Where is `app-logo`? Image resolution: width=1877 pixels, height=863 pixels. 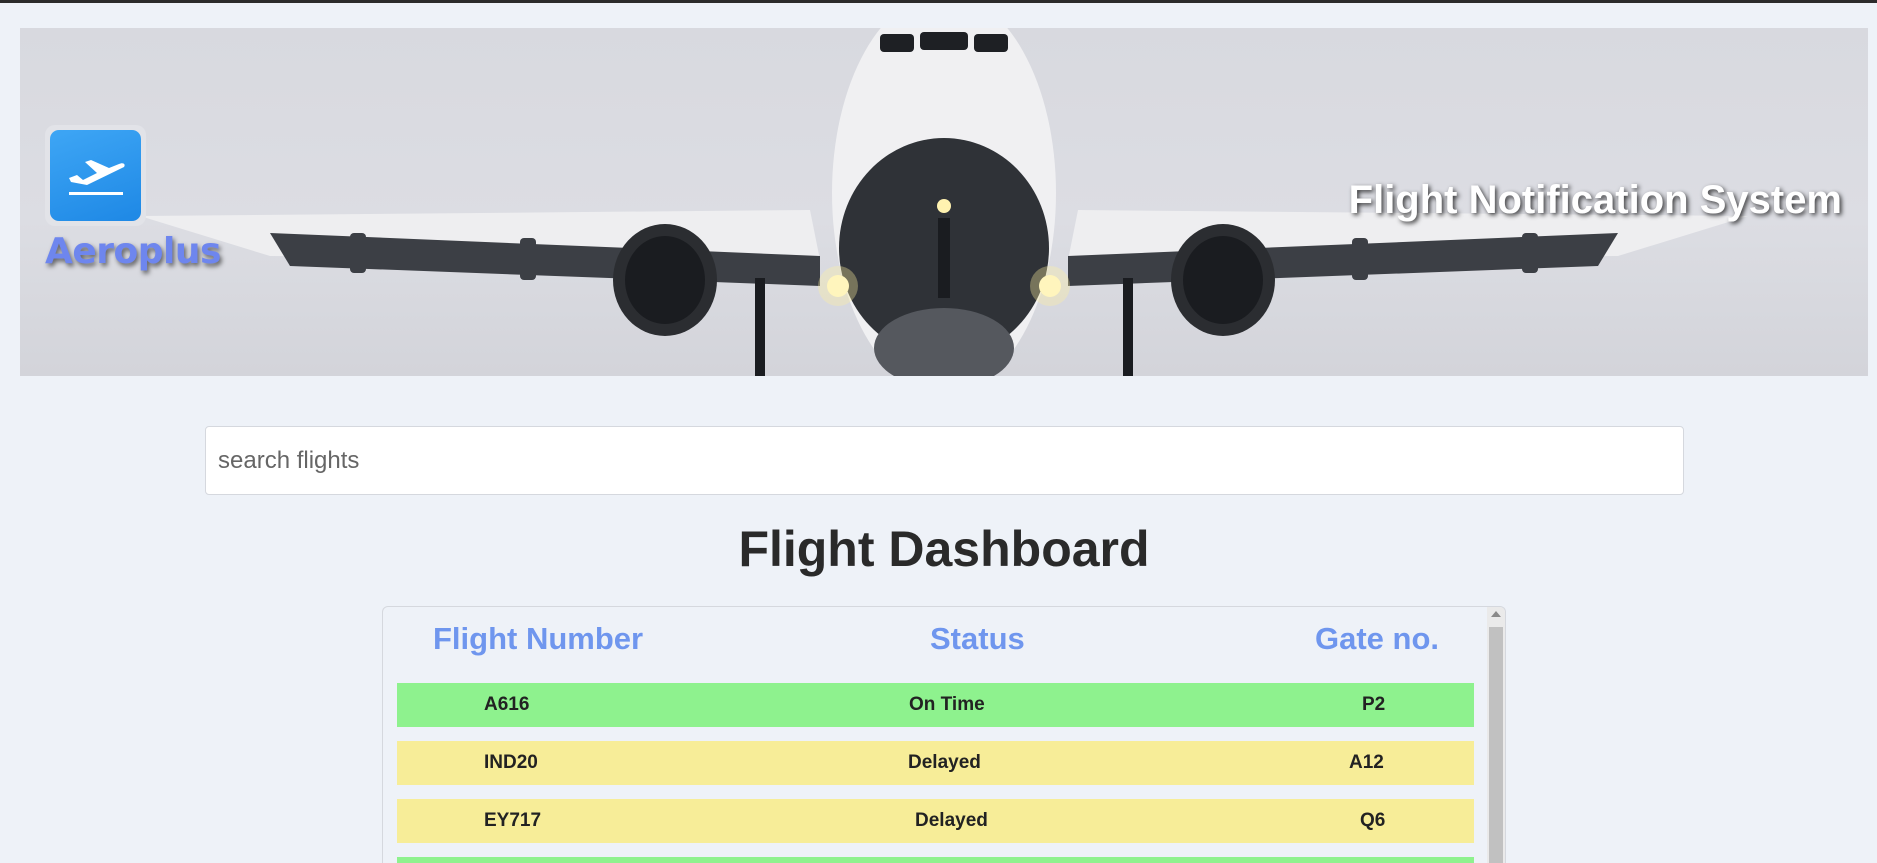 app-logo is located at coordinates (95, 175).